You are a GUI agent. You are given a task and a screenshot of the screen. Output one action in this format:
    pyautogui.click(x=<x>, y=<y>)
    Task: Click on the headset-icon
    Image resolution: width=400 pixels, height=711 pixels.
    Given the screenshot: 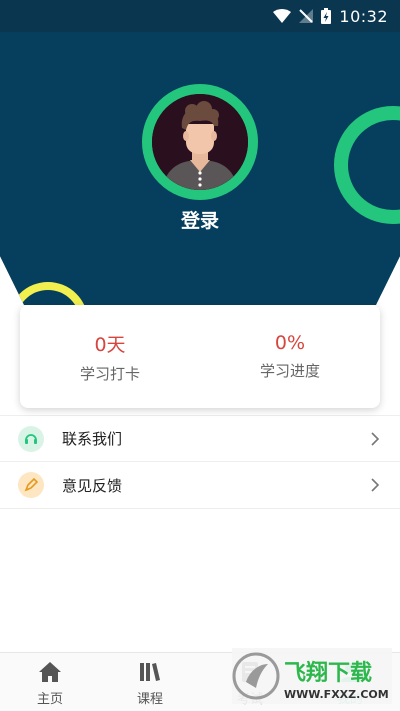 What is the action you would take?
    pyautogui.click(x=31, y=438)
    